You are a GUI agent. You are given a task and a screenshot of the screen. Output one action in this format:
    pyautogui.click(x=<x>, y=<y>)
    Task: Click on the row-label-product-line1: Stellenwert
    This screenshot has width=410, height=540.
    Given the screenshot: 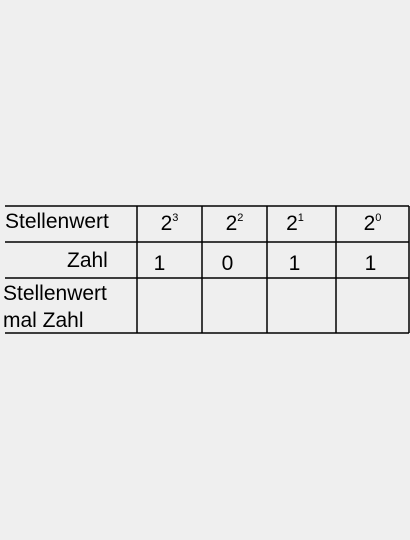 What is the action you would take?
    pyautogui.click(x=55, y=293)
    